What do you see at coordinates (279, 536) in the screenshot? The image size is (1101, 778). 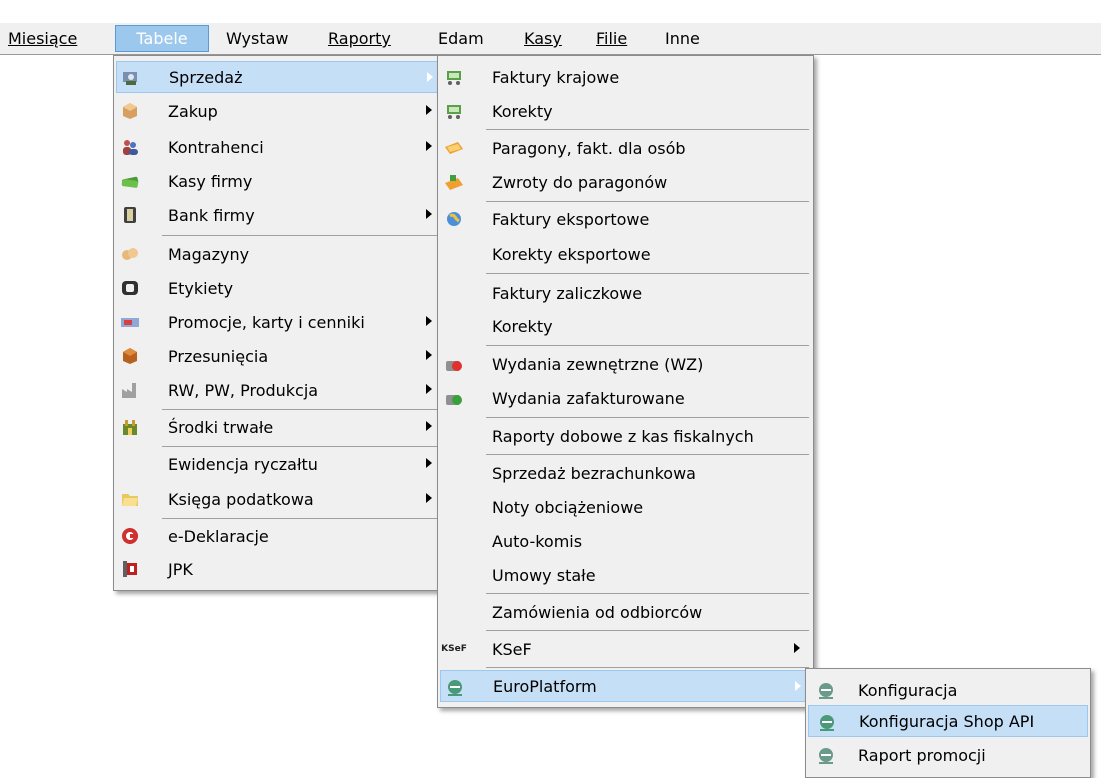 I see `tabele-item-e-deklaracje: e-Deklaracje` at bounding box center [279, 536].